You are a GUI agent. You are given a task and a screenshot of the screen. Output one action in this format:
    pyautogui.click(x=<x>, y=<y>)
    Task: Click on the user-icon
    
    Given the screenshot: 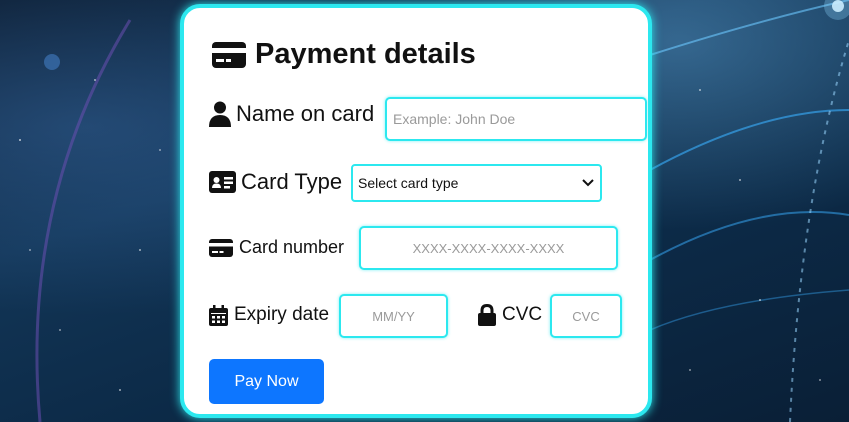 What is the action you would take?
    pyautogui.click(x=220, y=114)
    